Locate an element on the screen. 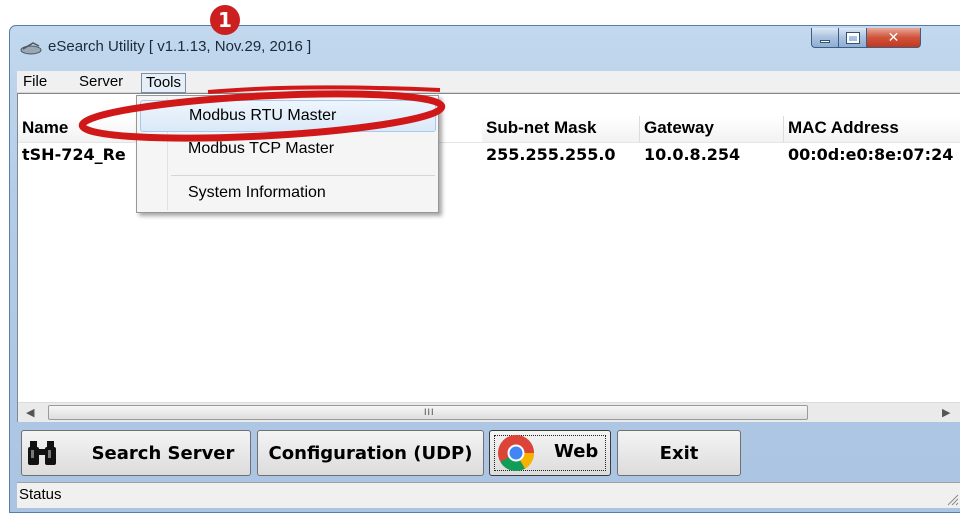 Image resolution: width=960 pixels, height=513 pixels. minimize-icon is located at coordinates (825, 41).